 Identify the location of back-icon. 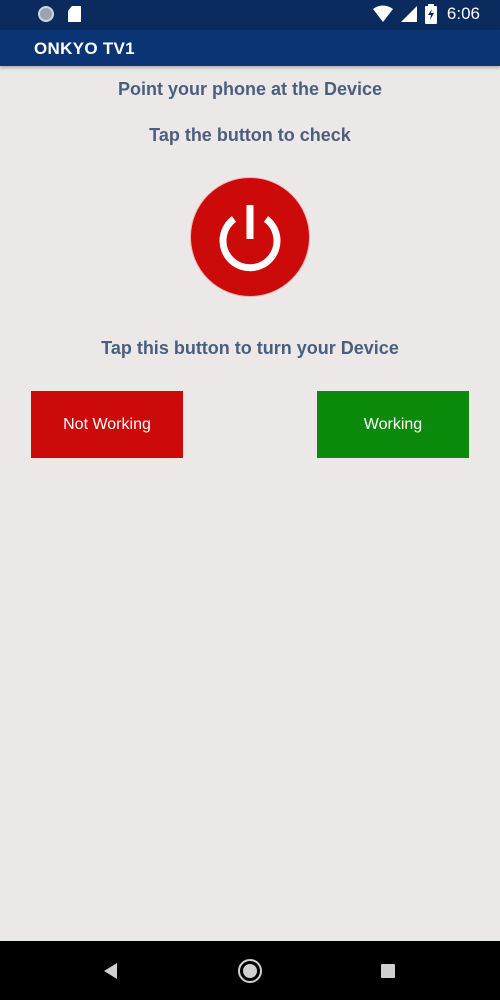
(110, 971).